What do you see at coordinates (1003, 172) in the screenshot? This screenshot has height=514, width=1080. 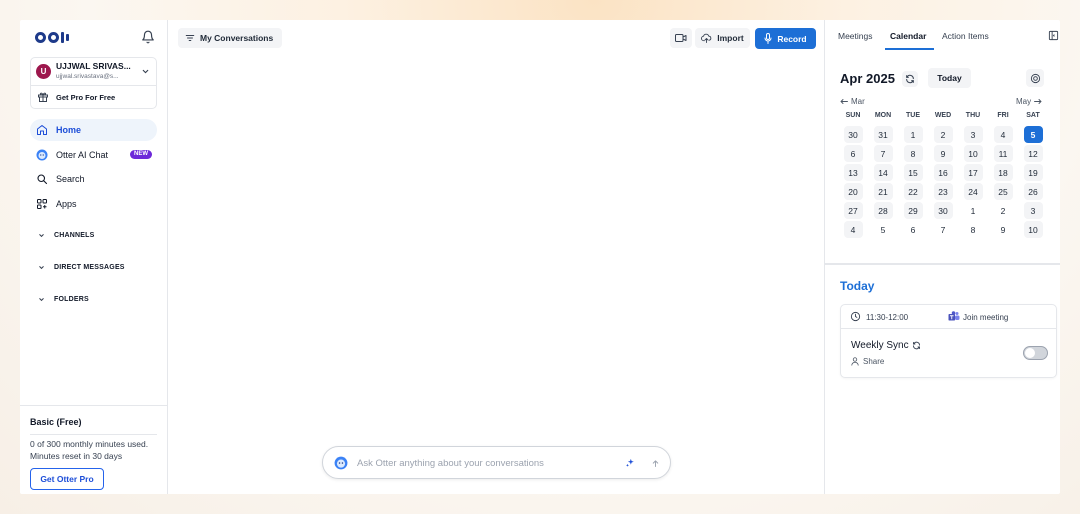 I see `calendar-day: 18` at bounding box center [1003, 172].